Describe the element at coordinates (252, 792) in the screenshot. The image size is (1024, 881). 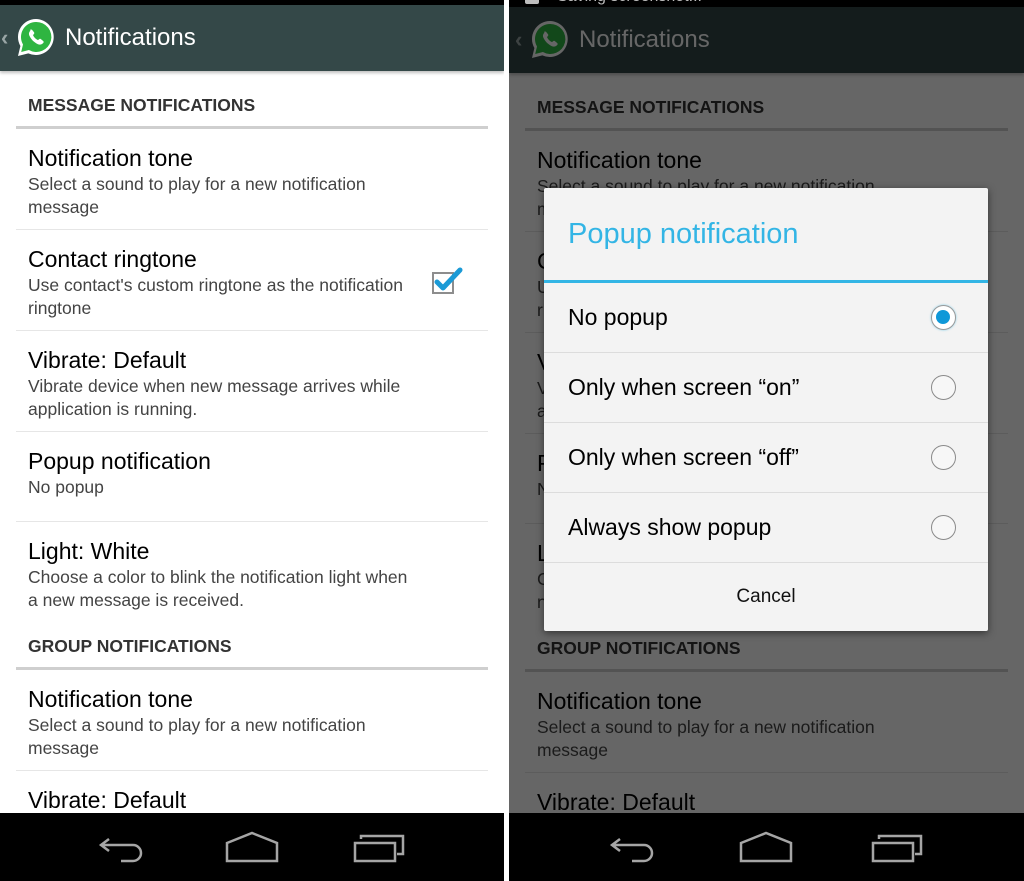
I see `pref-group-vibrate: Vibrate: Default` at that location.